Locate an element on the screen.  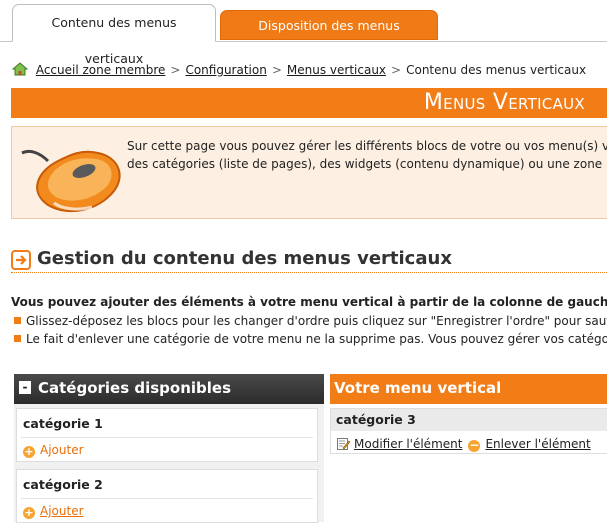
collapse-button: - is located at coordinates (25, 387).